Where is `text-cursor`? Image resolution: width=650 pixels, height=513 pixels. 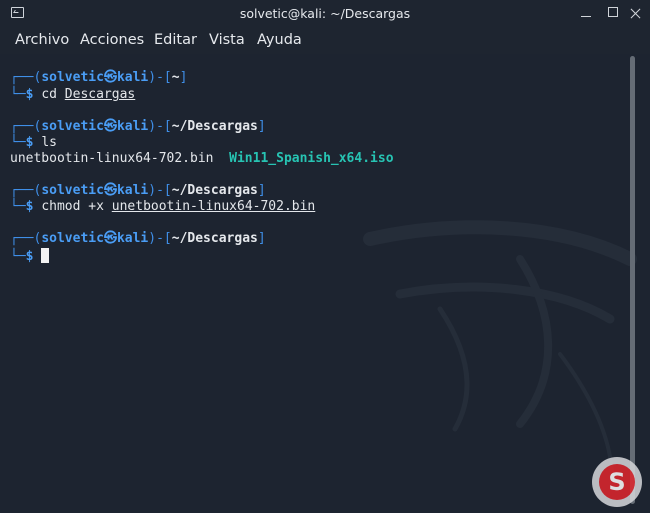 text-cursor is located at coordinates (45, 255).